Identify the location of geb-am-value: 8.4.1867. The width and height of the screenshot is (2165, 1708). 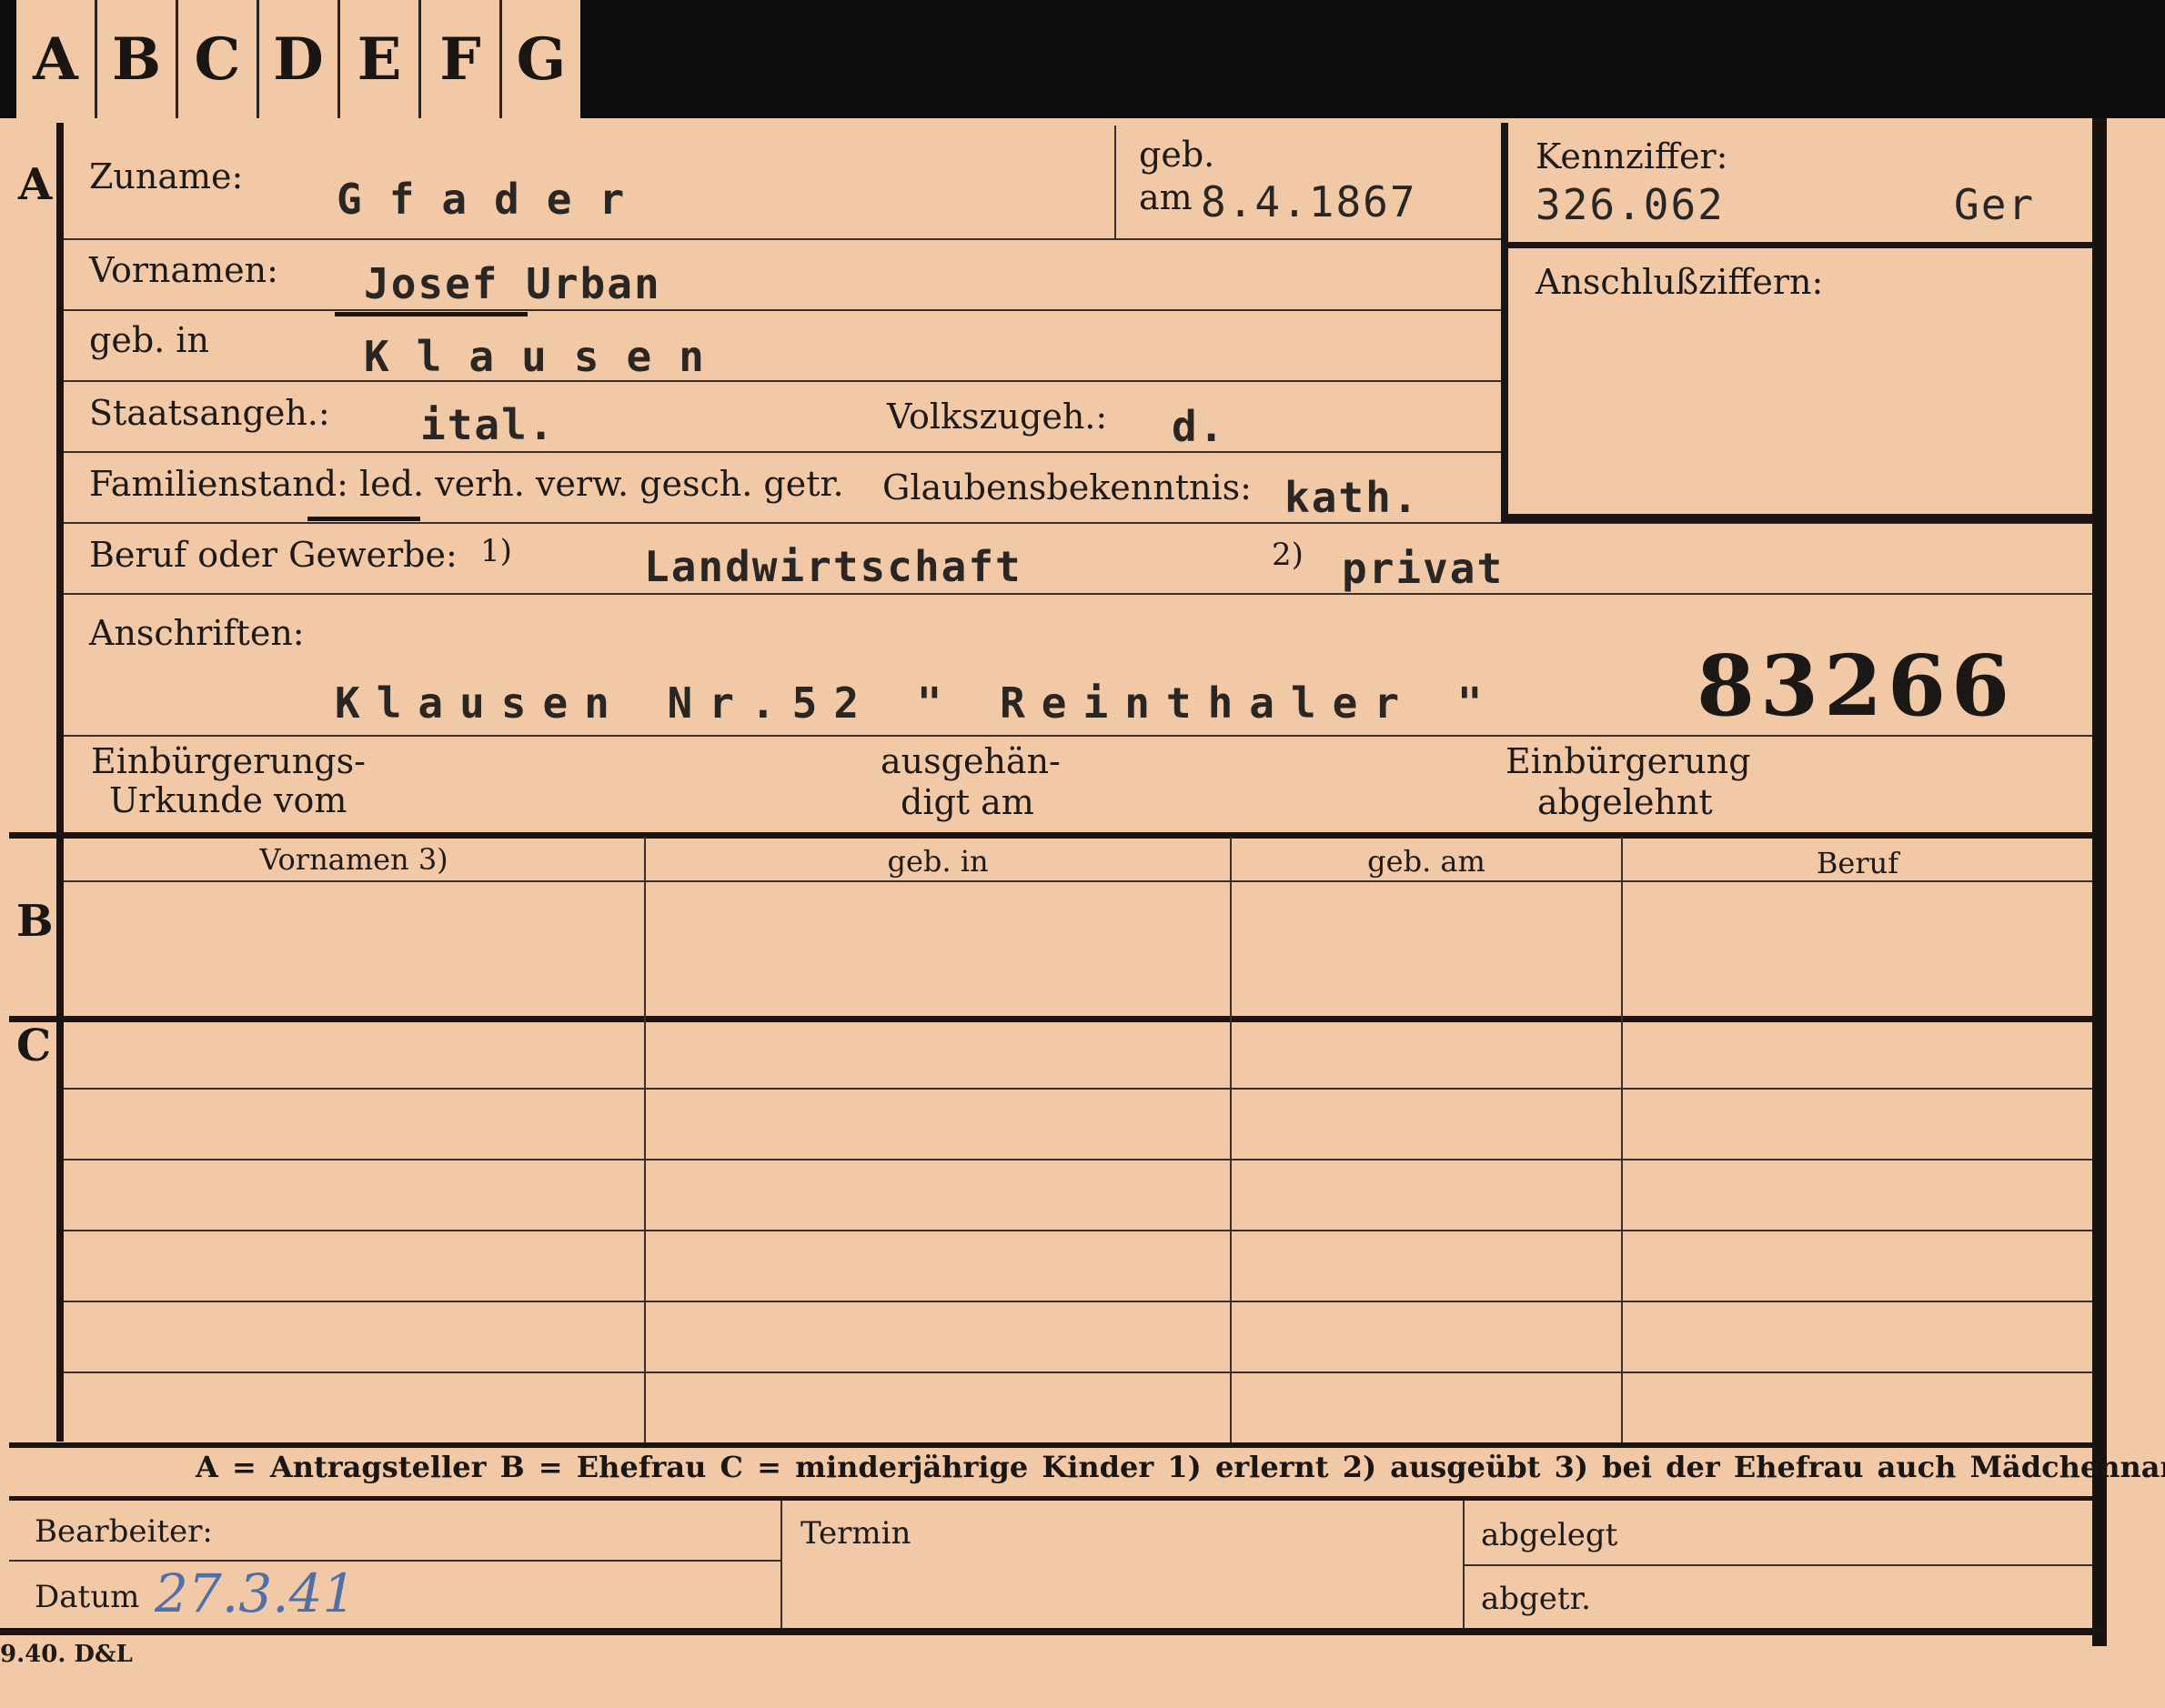
(1309, 201).